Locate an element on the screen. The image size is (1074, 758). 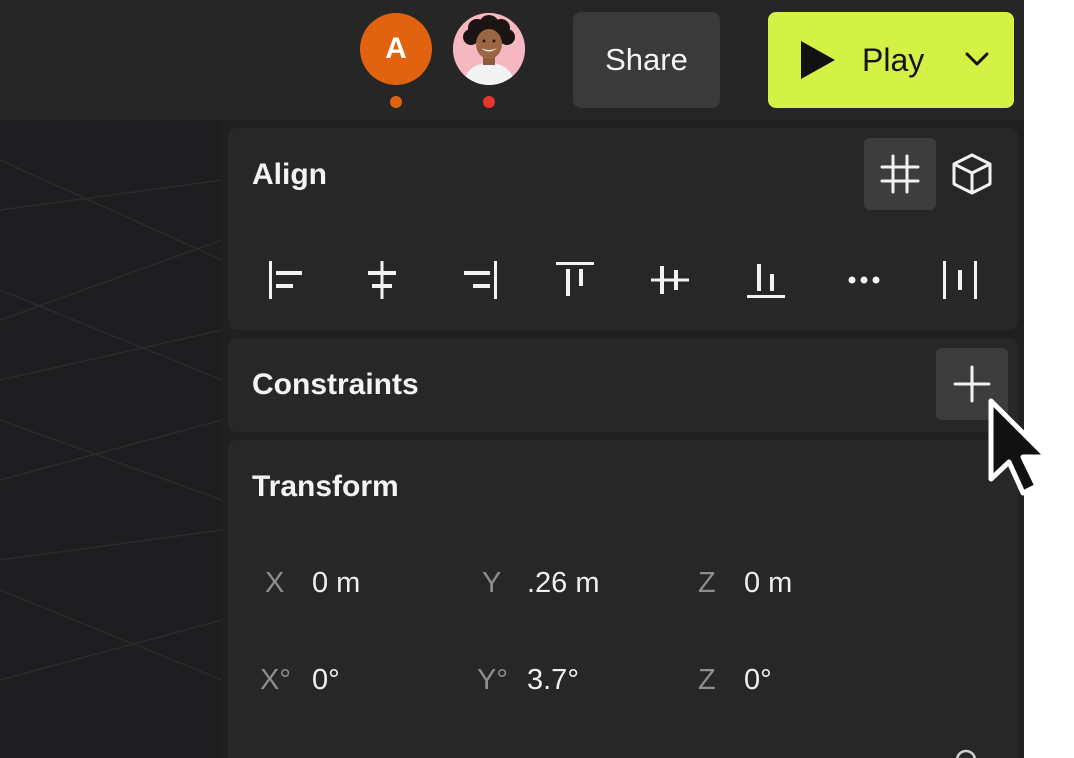
share-label: Share is located at coordinates (646, 59).